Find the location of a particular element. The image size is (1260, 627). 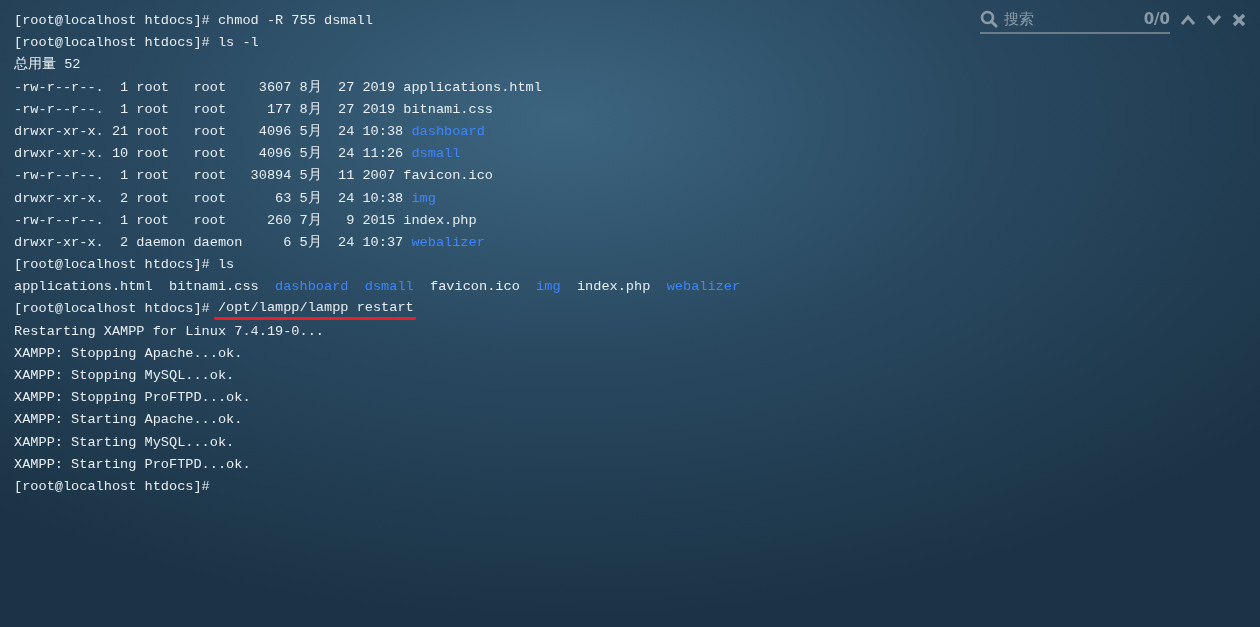

close-button is located at coordinates (1239, 20).